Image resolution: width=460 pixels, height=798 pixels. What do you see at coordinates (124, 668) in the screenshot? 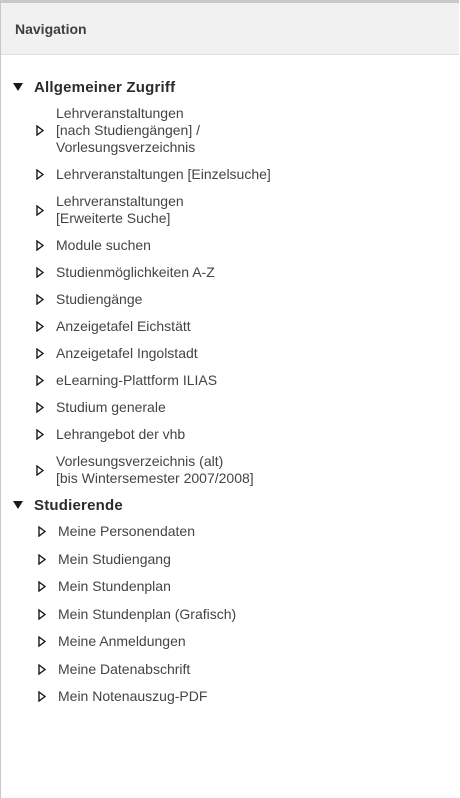
I see `nav-item-label: Meine Datenabschrift` at bounding box center [124, 668].